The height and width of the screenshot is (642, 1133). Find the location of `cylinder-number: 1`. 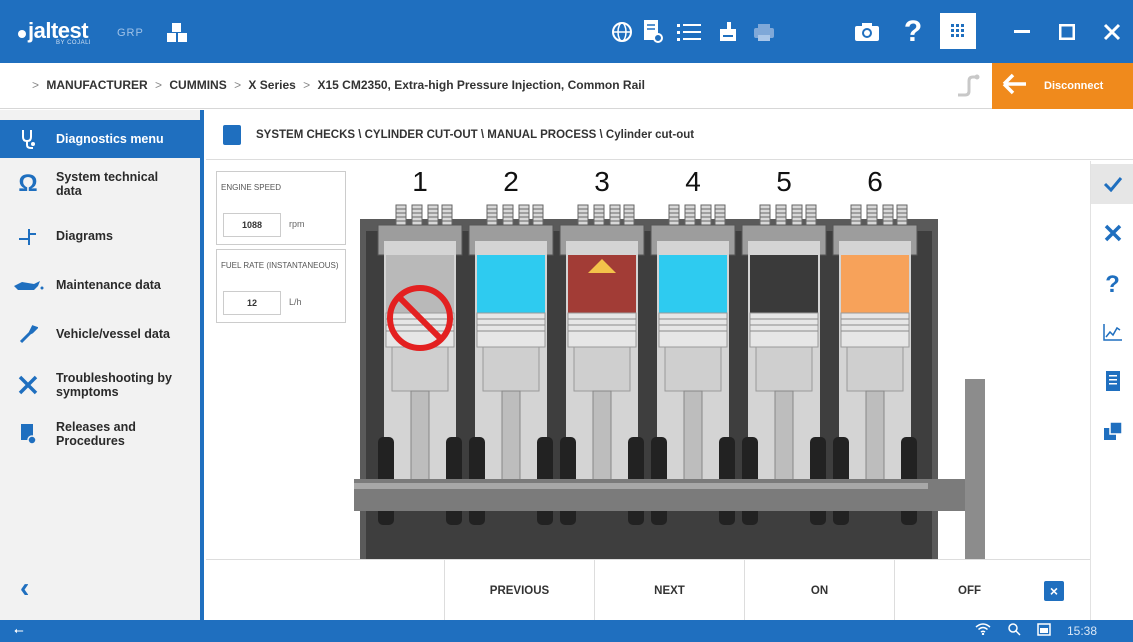

cylinder-number: 1 is located at coordinates (420, 181).